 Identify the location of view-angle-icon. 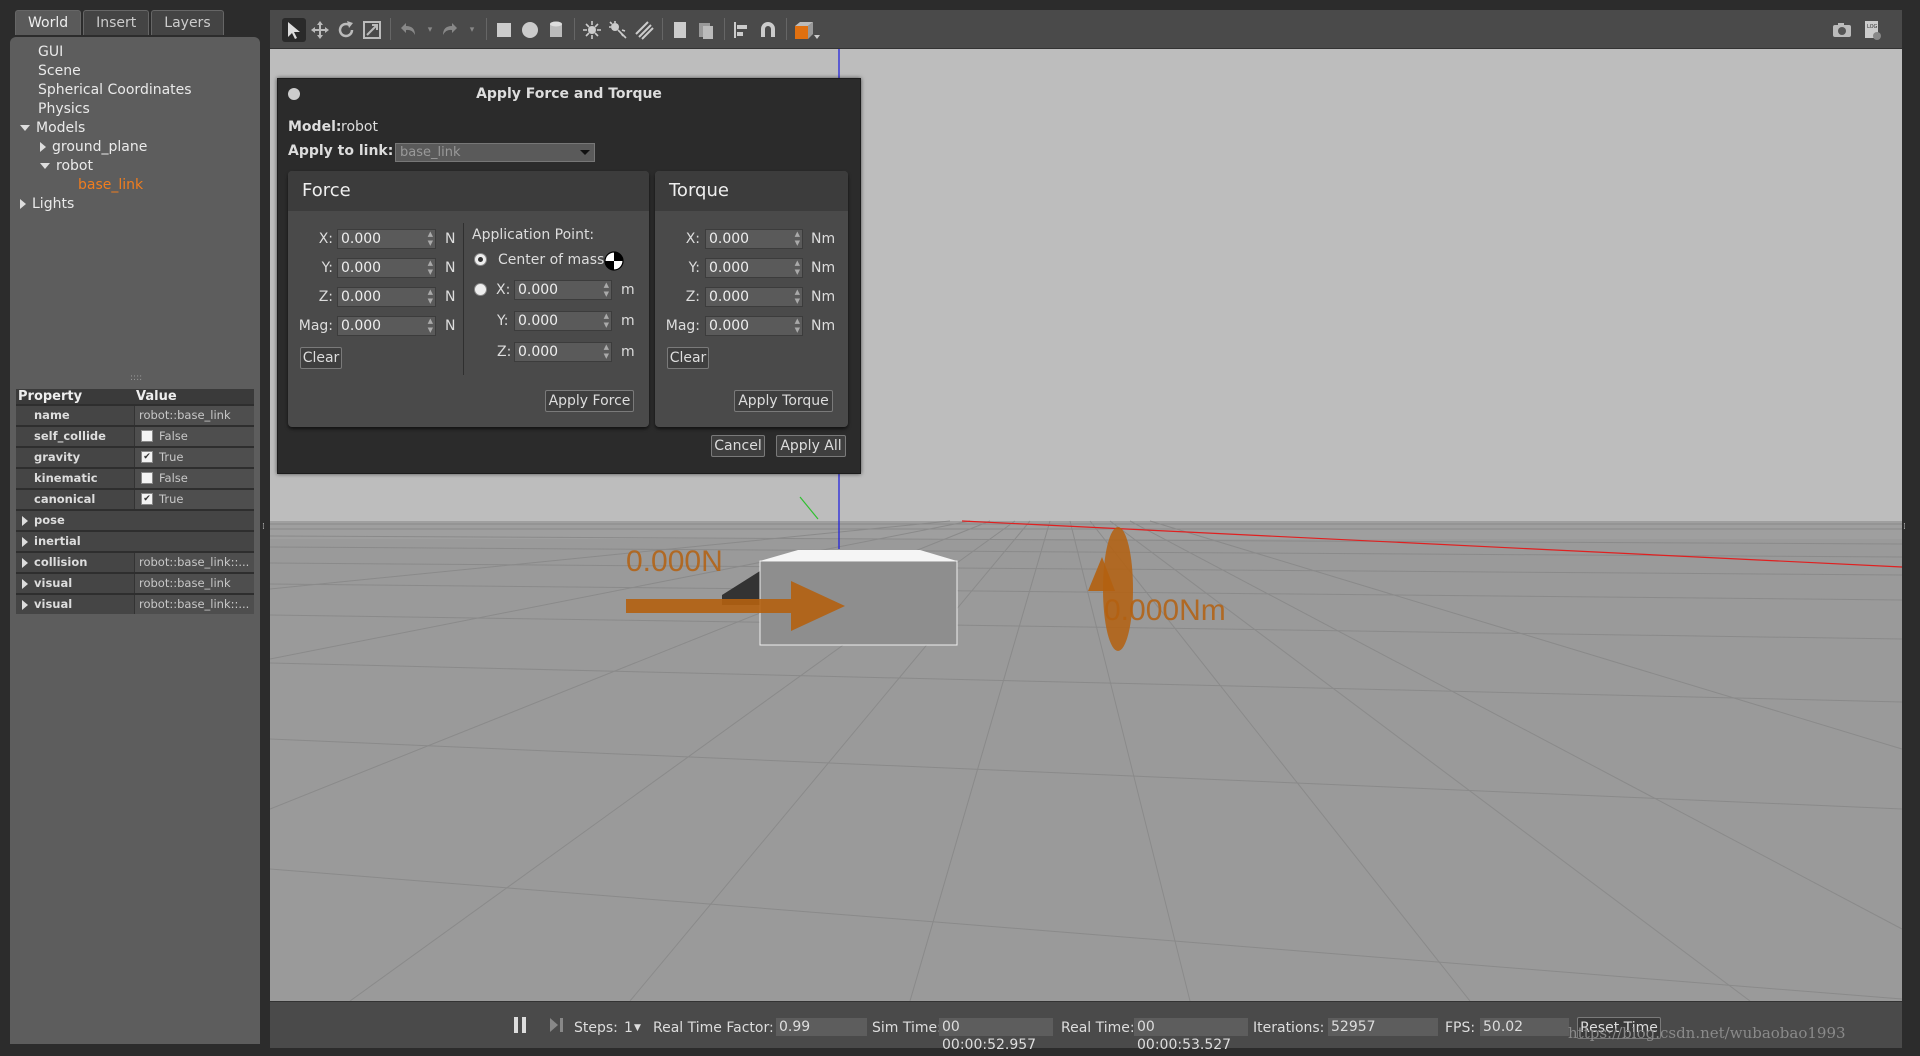
(806, 30).